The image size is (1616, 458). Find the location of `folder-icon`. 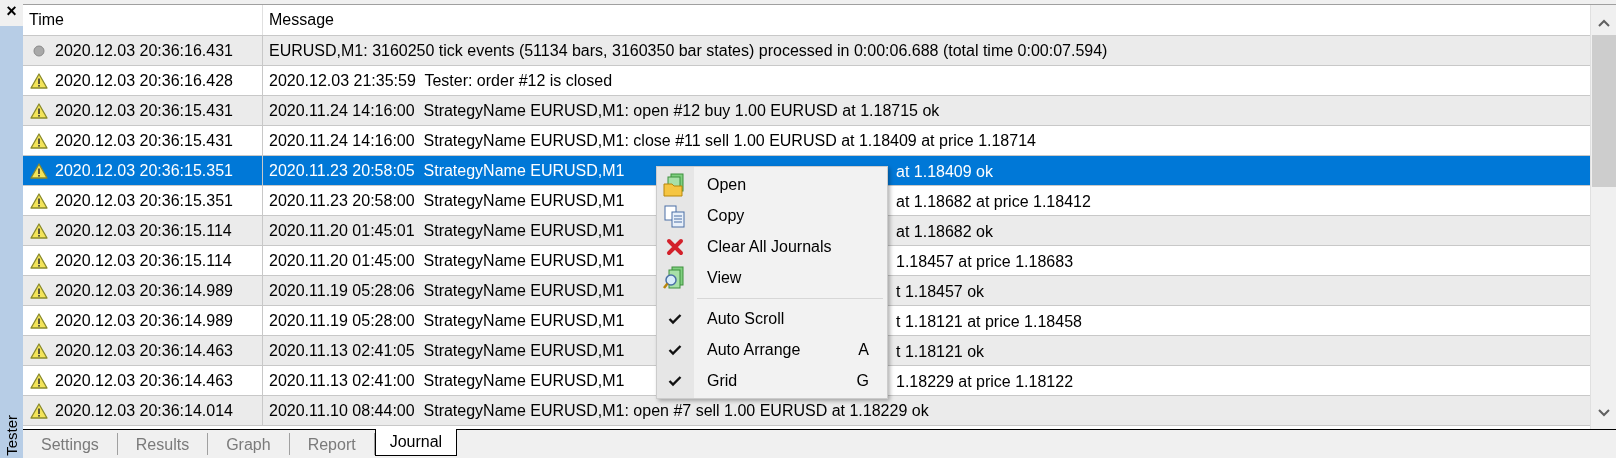

folder-icon is located at coordinates (675, 184).